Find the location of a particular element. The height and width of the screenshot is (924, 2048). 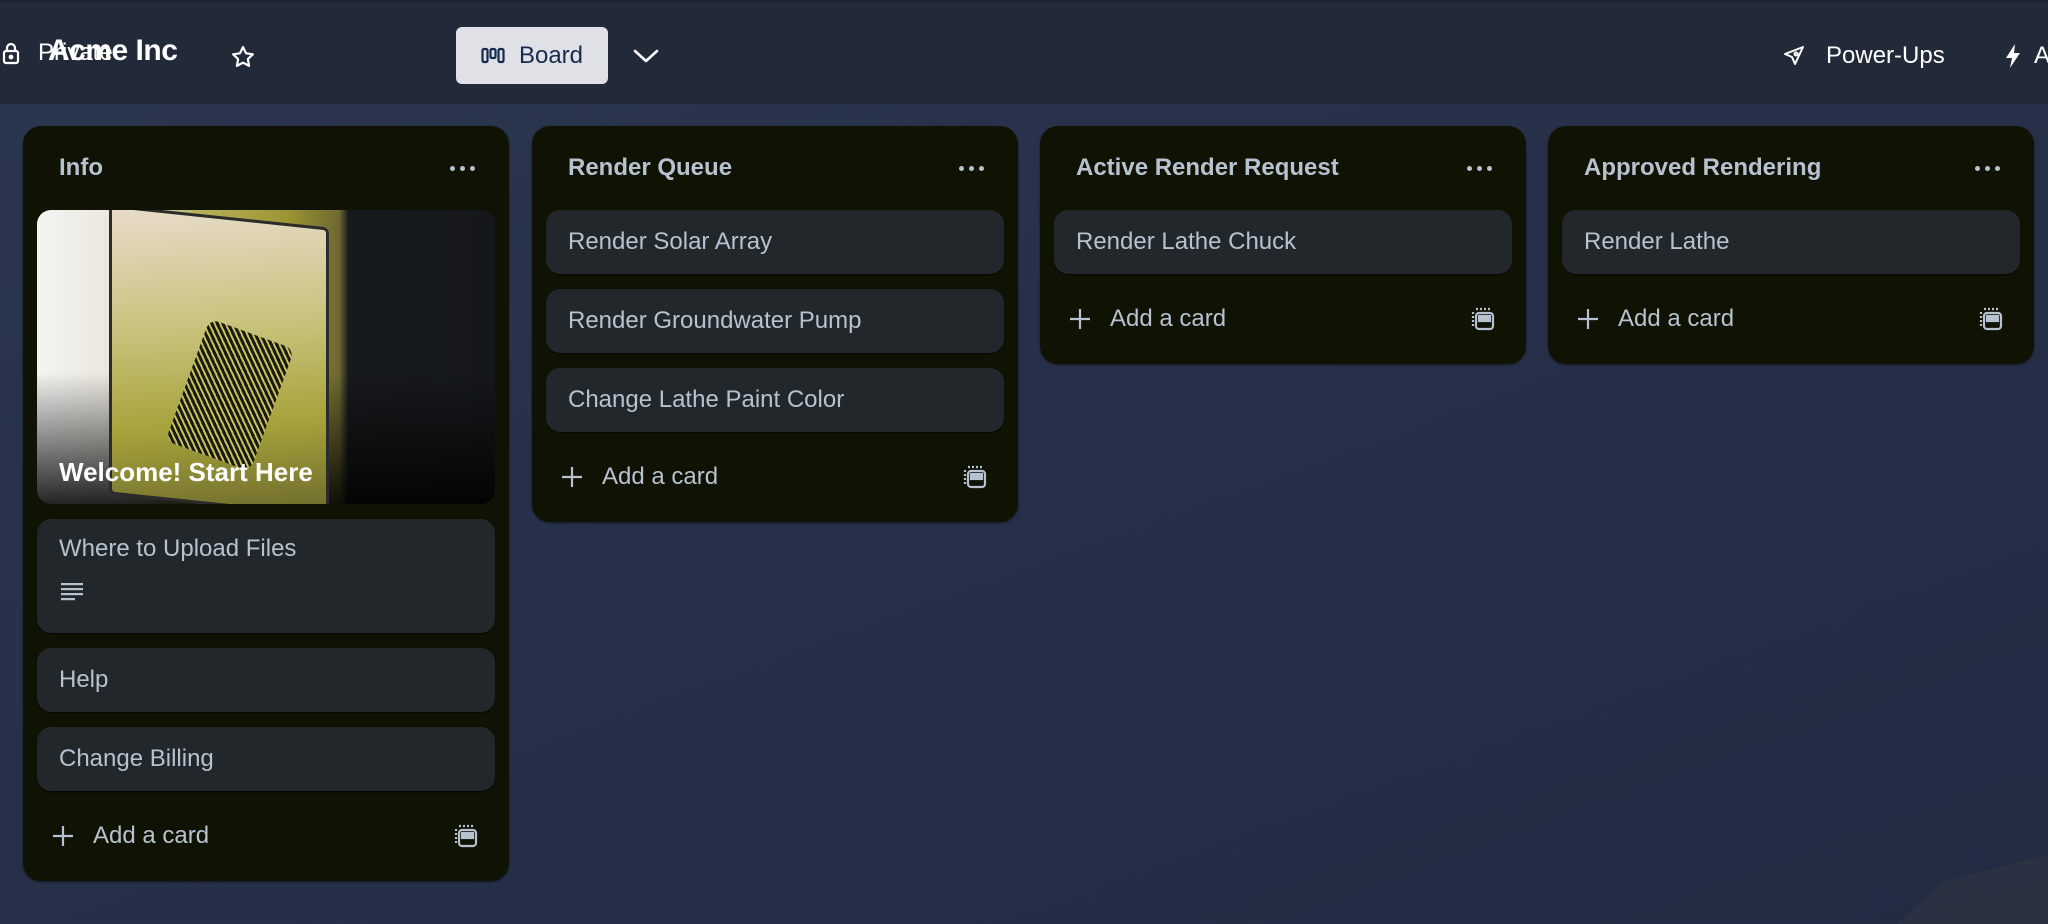

power-ups-button: Power-Ups is located at coordinates (1863, 56).